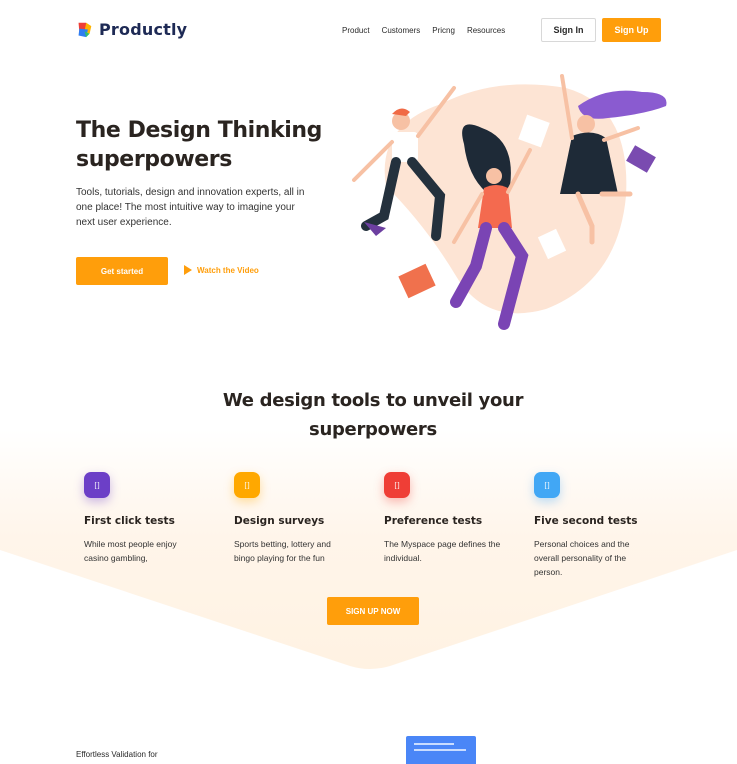  What do you see at coordinates (631, 30) in the screenshot?
I see `sign-up-button: Sign Up` at bounding box center [631, 30].